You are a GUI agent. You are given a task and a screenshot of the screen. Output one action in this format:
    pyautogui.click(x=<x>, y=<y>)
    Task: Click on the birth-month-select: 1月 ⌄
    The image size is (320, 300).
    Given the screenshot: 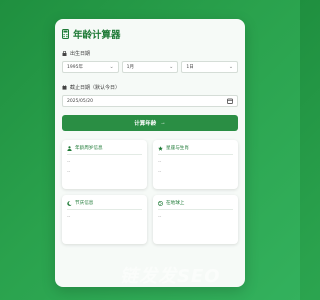 What is the action you would take?
    pyautogui.click(x=150, y=67)
    